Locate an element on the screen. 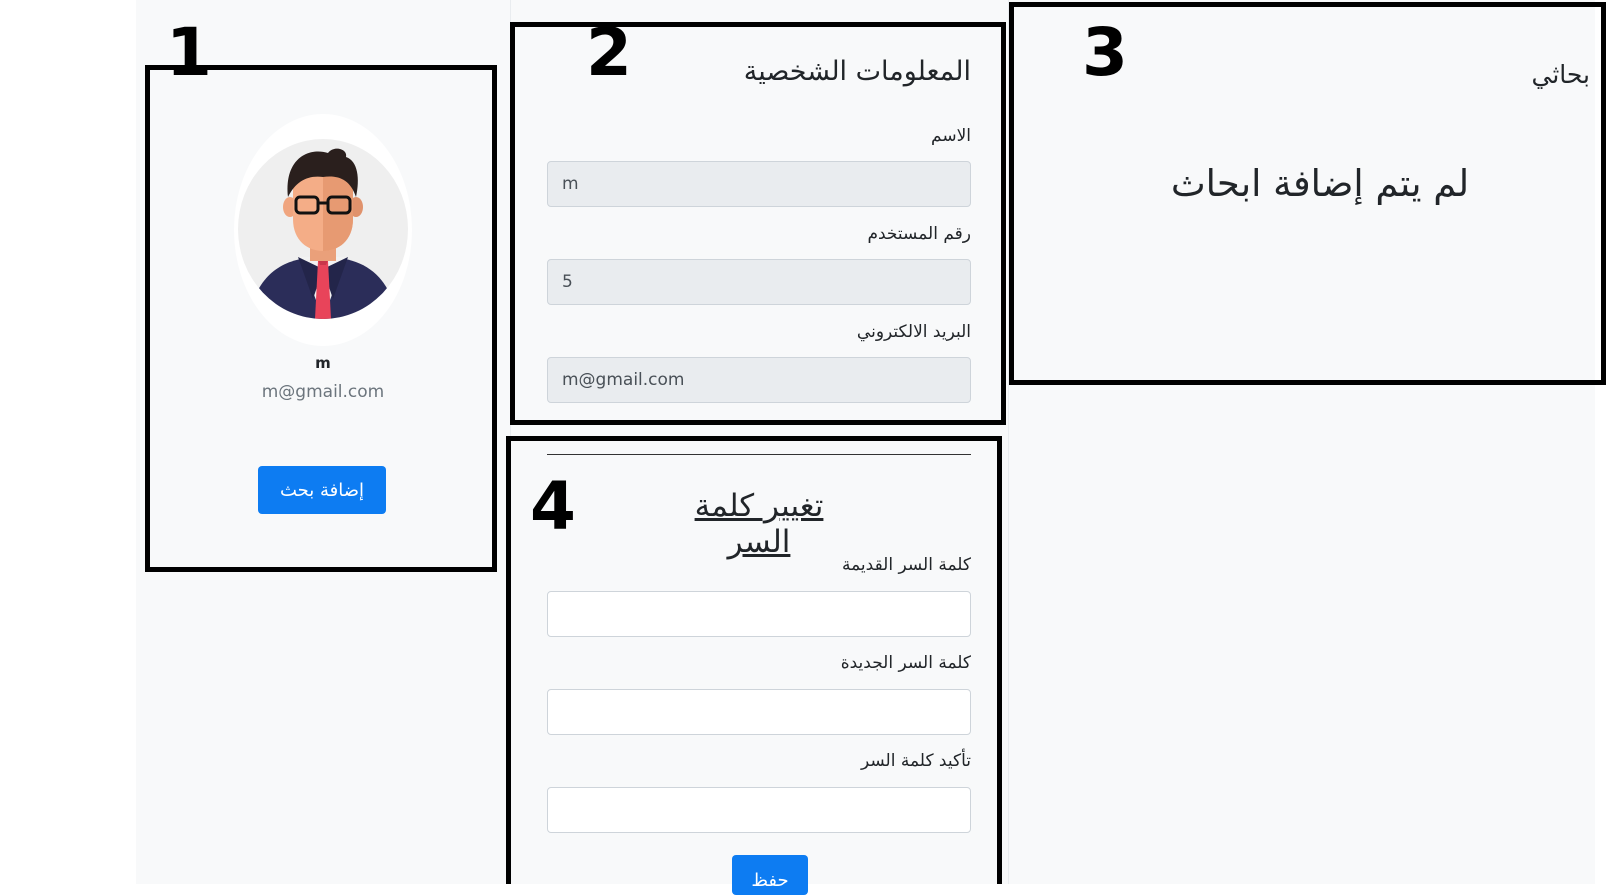 The width and height of the screenshot is (1608, 895). my-research-title: بحاثي is located at coordinates (1560, 74).